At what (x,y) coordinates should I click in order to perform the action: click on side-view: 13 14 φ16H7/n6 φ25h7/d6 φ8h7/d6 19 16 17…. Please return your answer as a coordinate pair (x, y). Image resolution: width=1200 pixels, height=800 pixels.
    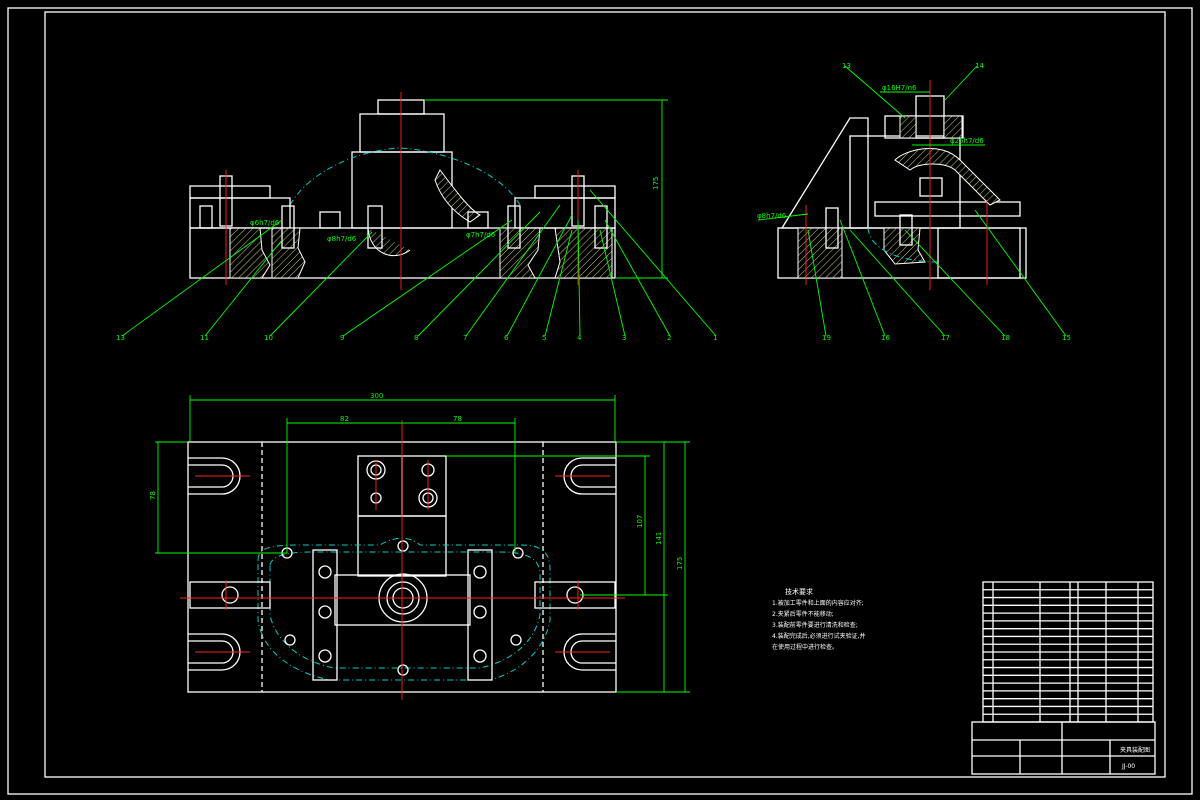
    Looking at the image, I should click on (914, 202).